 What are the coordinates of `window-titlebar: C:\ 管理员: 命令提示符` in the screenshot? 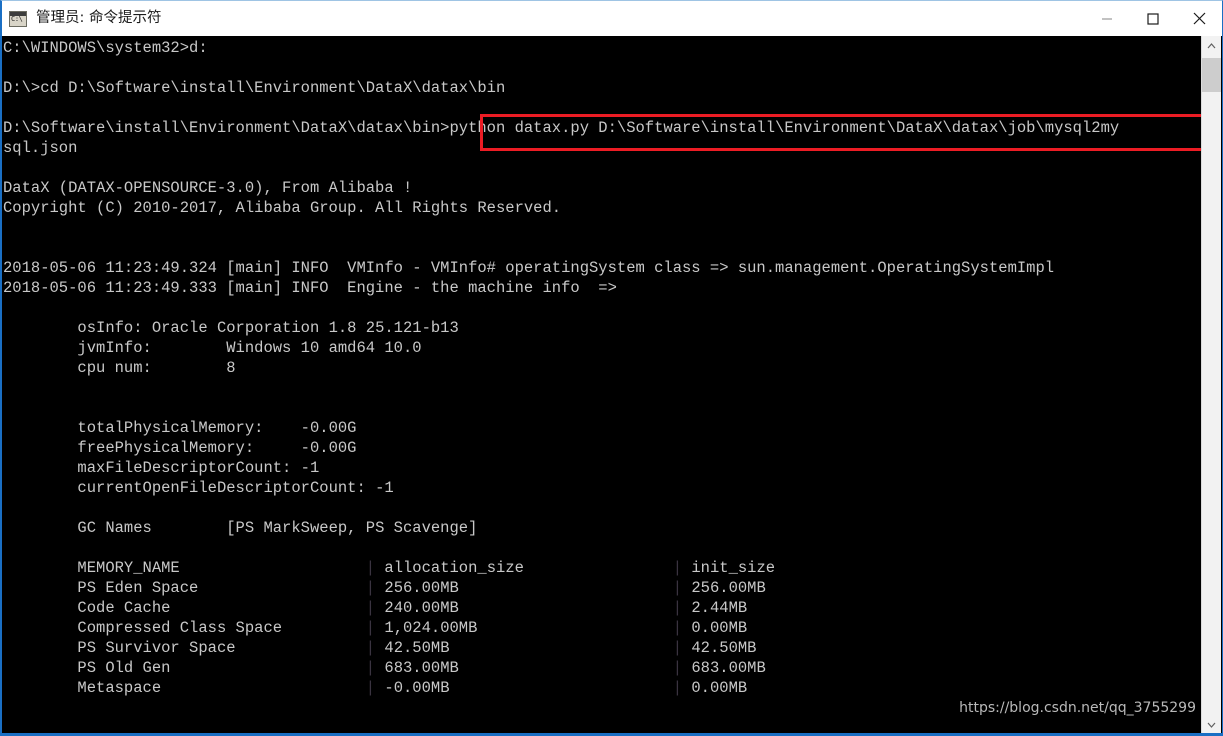 It's located at (612, 18).